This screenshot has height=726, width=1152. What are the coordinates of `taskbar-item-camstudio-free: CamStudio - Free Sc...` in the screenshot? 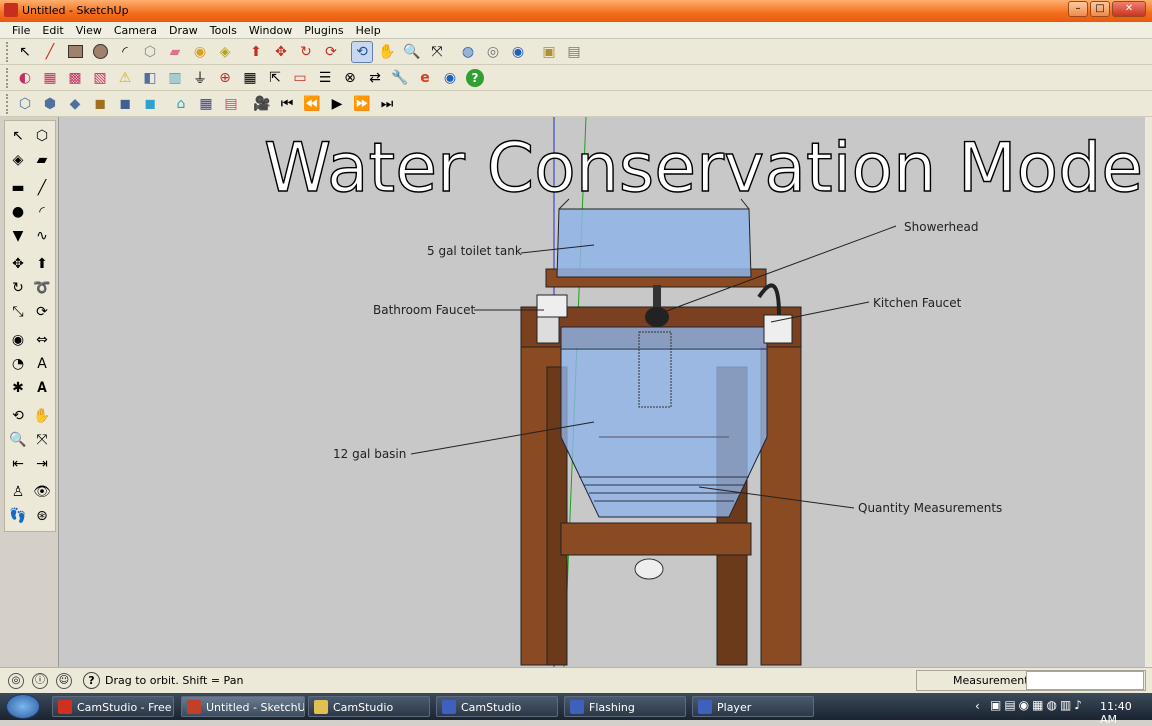 It's located at (113, 706).